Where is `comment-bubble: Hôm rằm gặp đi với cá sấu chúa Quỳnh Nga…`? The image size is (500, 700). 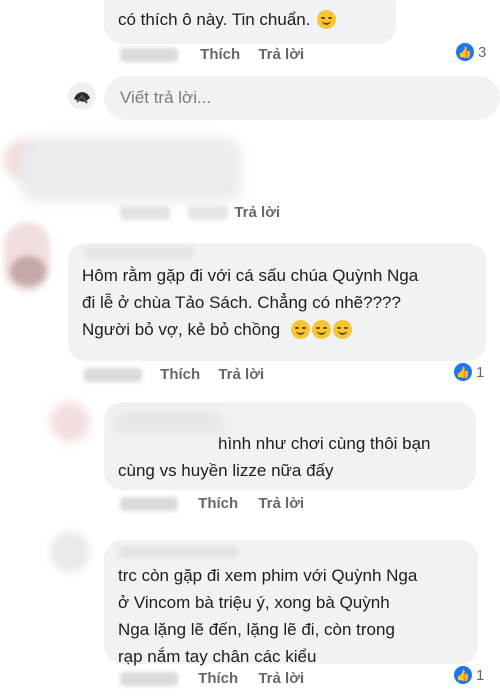 comment-bubble: Hôm rằm gặp đi với cá sấu chúa Quỳnh Nga… is located at coordinates (277, 302).